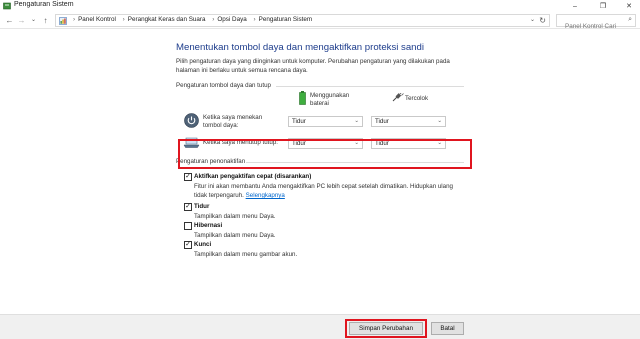 The image size is (640, 339). I want to click on hibernate-label: Hibernasi, so click(208, 225).